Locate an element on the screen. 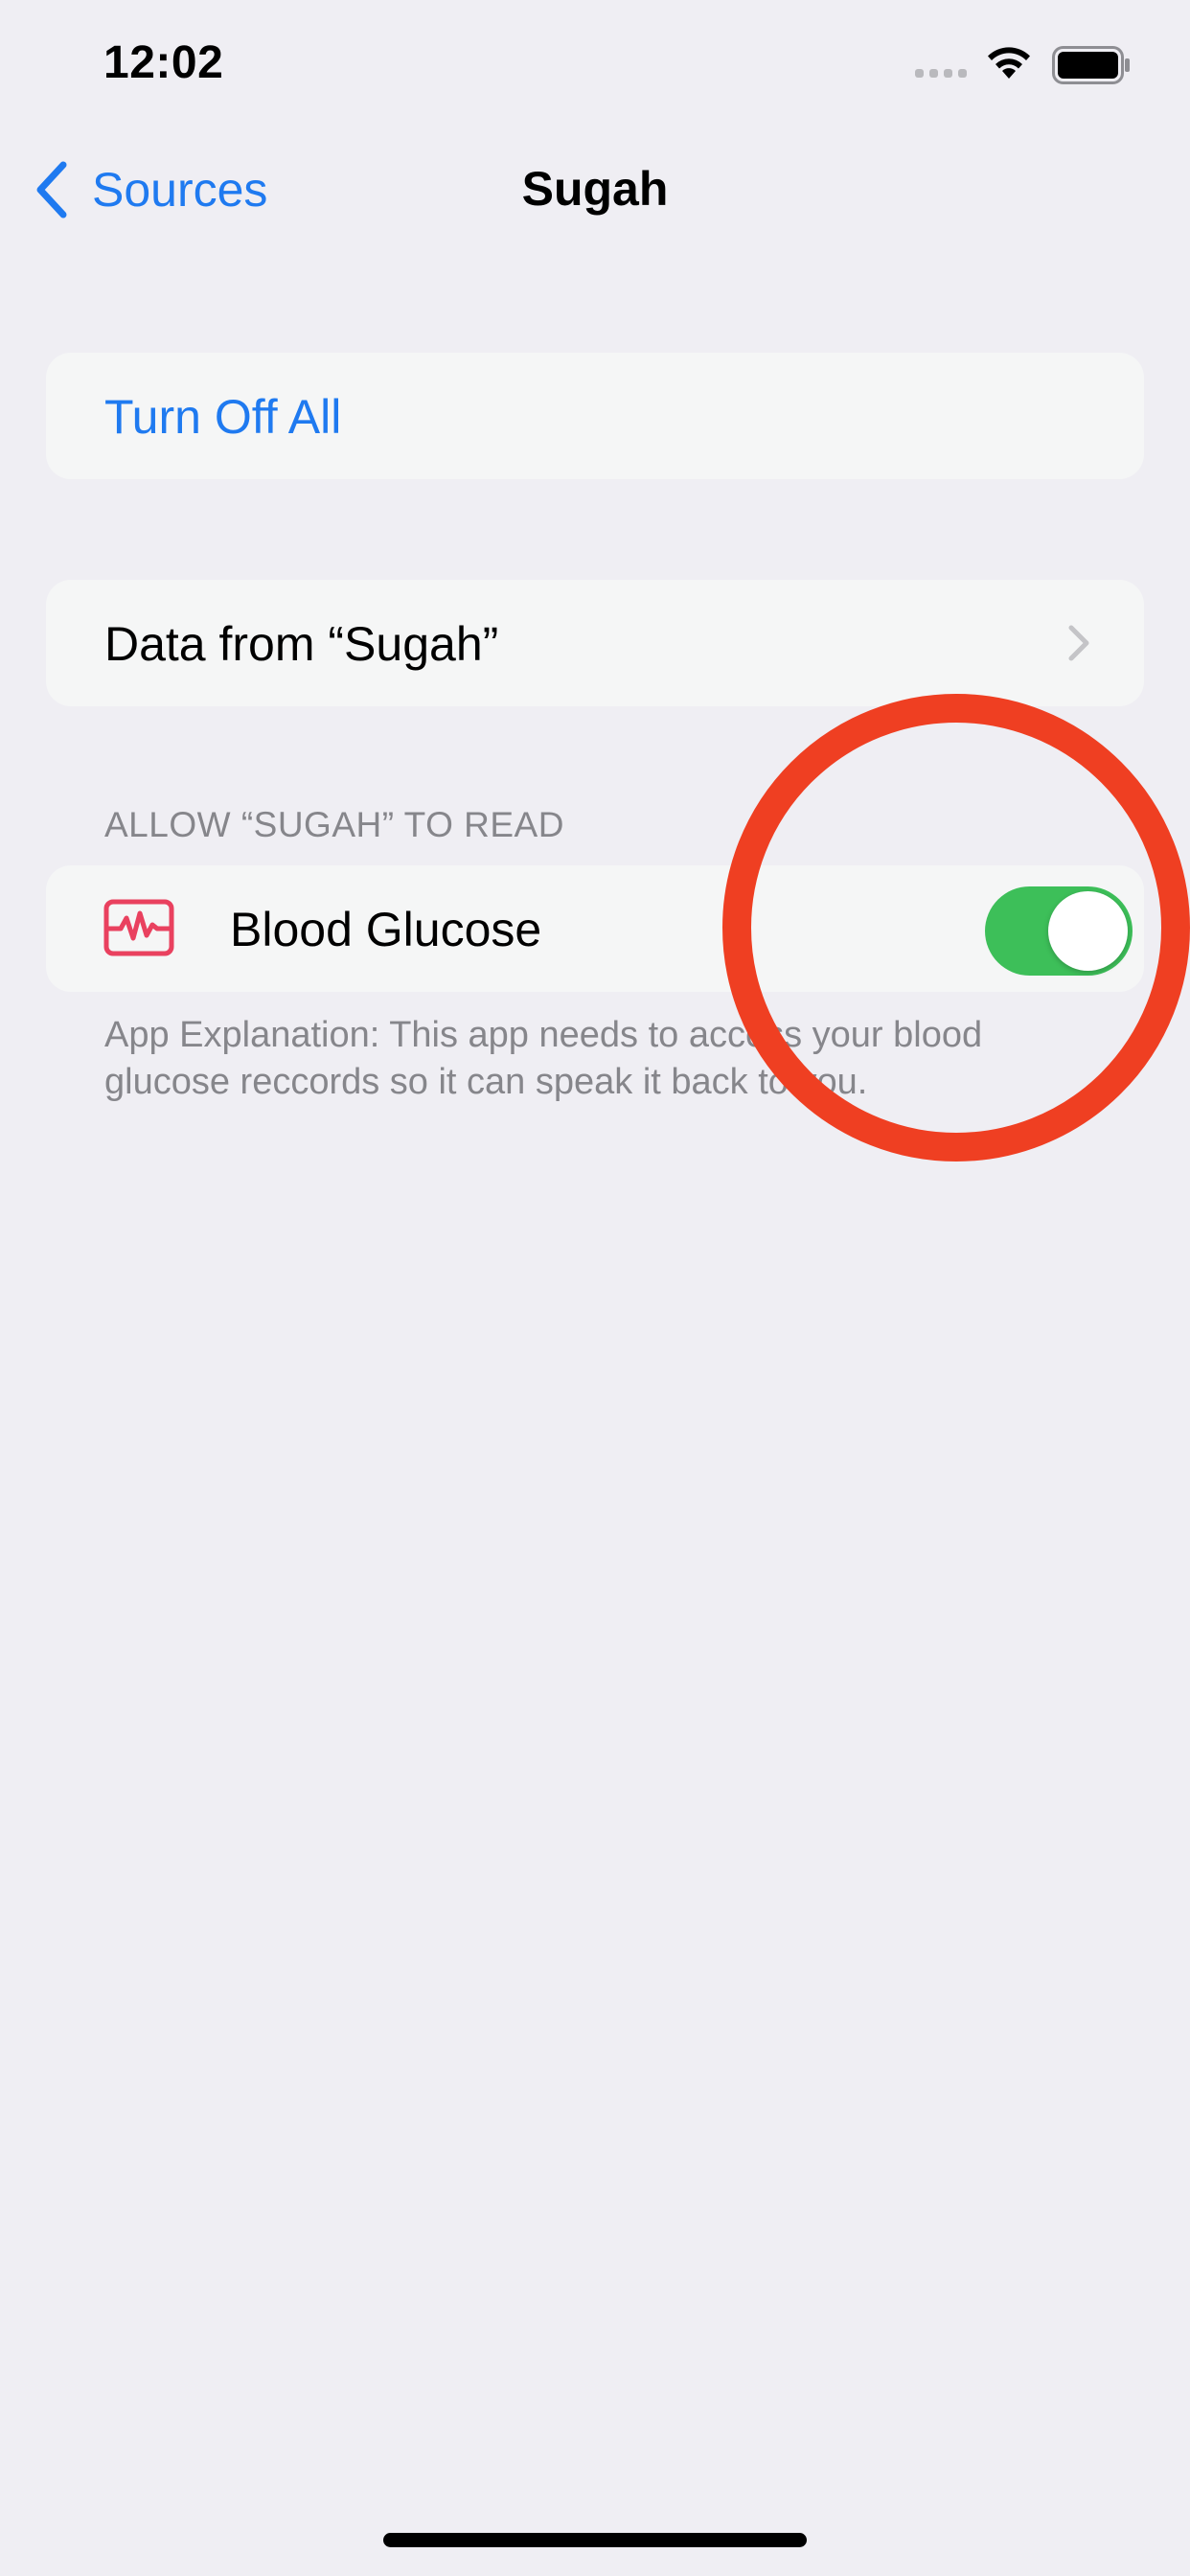 The height and width of the screenshot is (2576, 1190). toggle-knob is located at coordinates (1088, 931).